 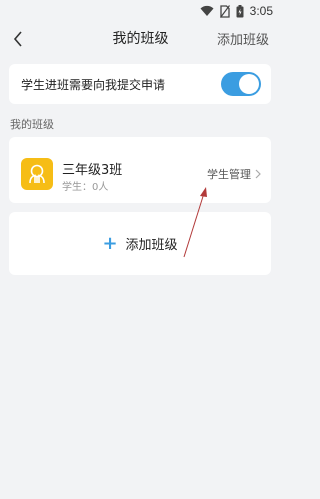 I want to click on status-time: 3:05, so click(x=261, y=11).